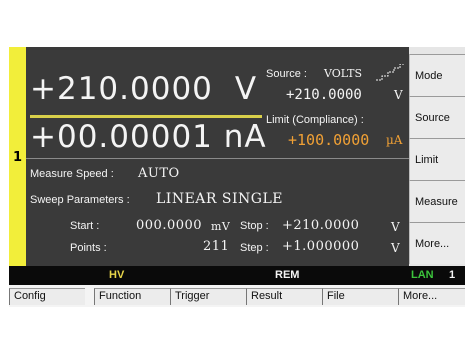  Describe the element at coordinates (132, 296) in the screenshot. I see `fkey-function: Function` at that location.